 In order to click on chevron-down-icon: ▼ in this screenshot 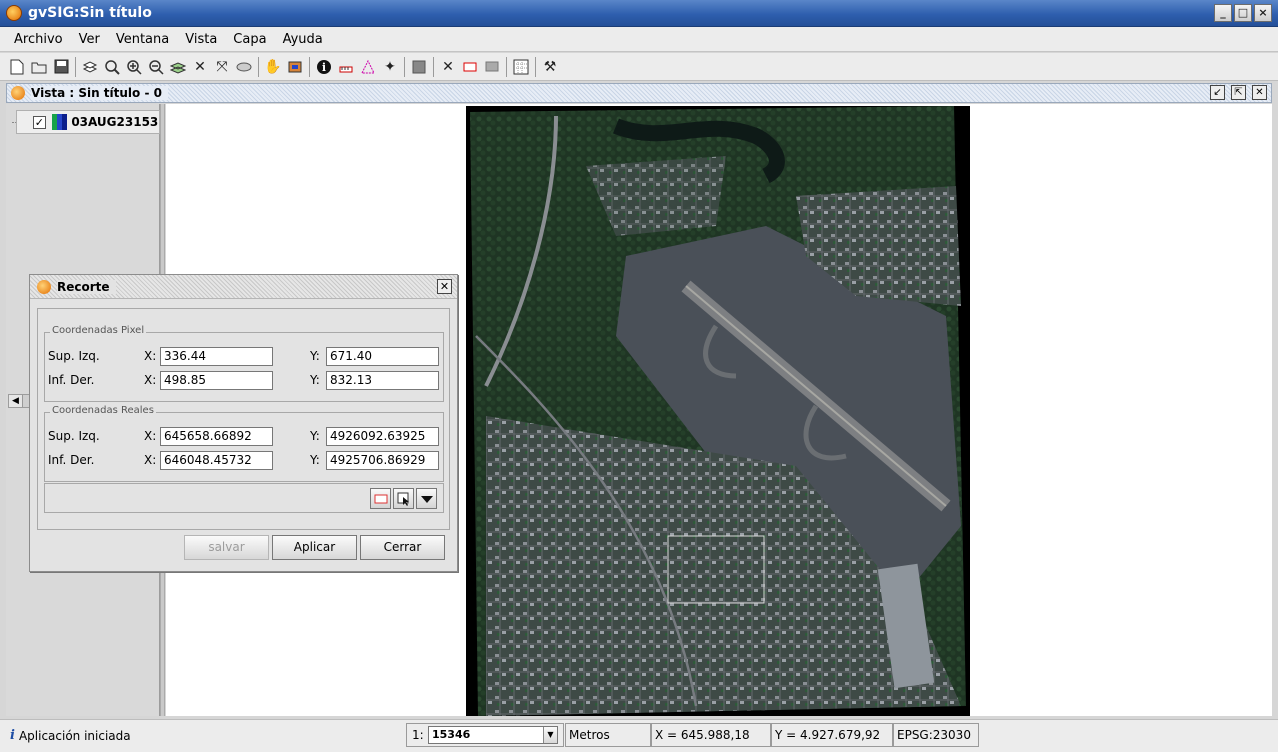, I will do `click(550, 735)`.